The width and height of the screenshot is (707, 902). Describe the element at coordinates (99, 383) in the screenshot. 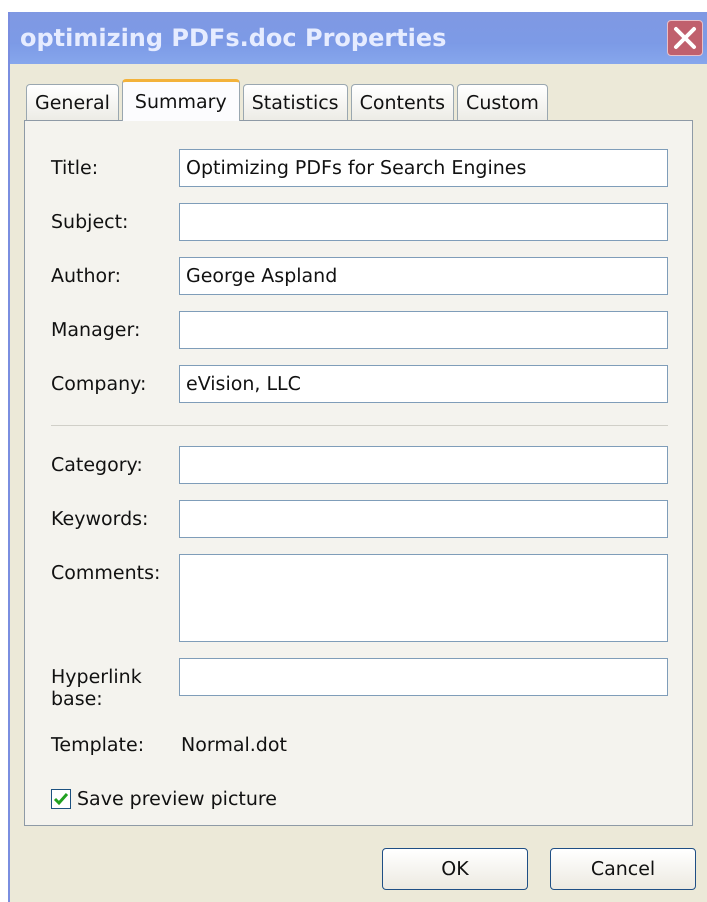

I see `field-label: Company:` at that location.